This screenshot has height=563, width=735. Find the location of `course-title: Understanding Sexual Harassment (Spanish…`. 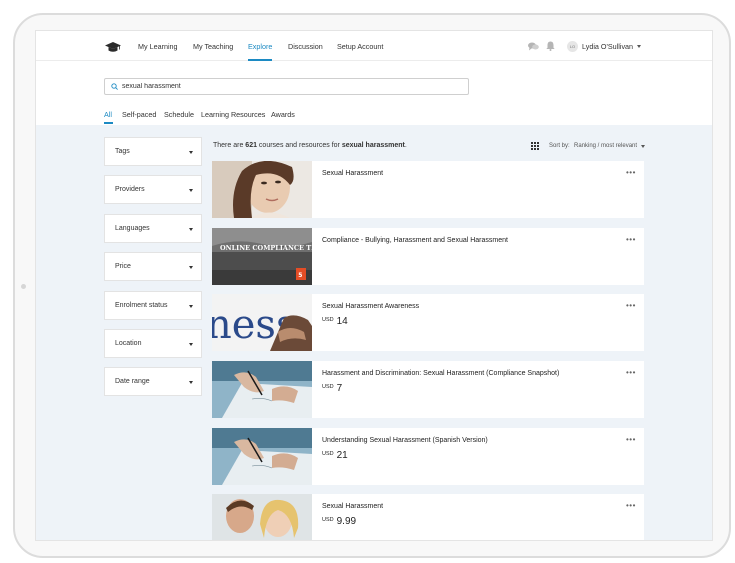

course-title: Understanding Sexual Harassment (Spanish… is located at coordinates (405, 440).